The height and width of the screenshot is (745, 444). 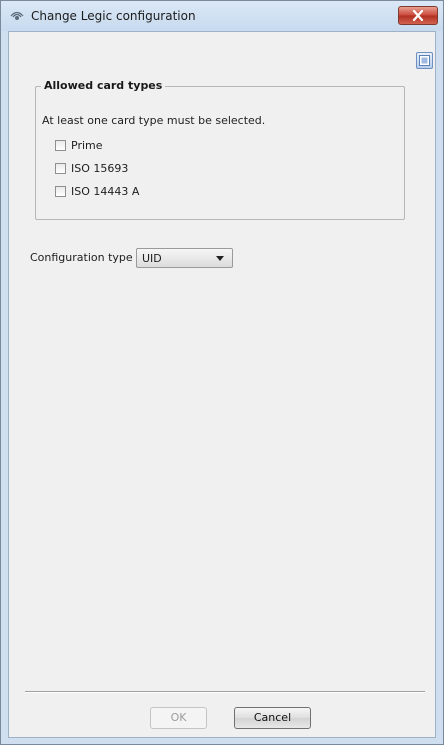 I want to click on ok-button: OK, so click(x=178, y=718).